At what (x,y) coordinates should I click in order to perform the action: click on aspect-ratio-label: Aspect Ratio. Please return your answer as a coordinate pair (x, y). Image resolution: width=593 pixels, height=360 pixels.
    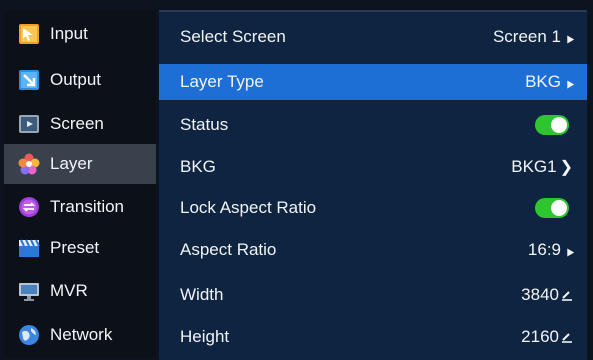
    Looking at the image, I should click on (228, 249).